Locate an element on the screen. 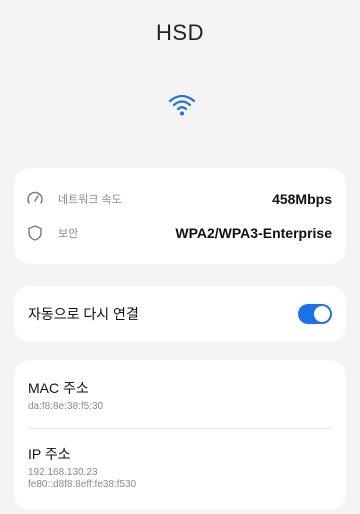  wifi-signal-icon is located at coordinates (182, 105).